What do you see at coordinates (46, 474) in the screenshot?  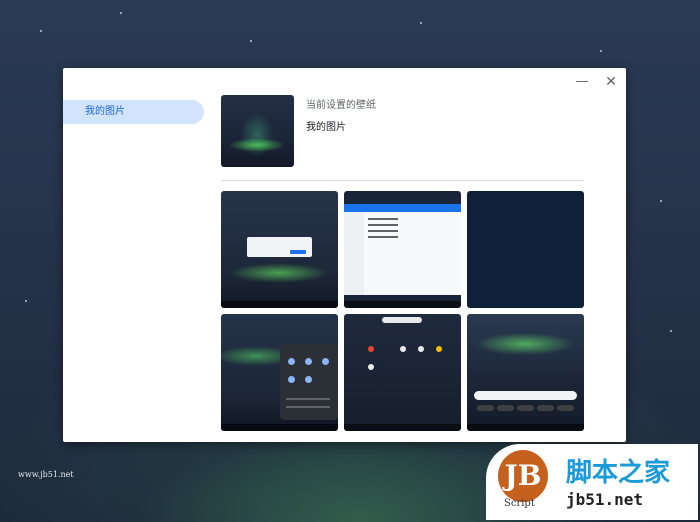 I see `watermark-url: www.jb51.net` at bounding box center [46, 474].